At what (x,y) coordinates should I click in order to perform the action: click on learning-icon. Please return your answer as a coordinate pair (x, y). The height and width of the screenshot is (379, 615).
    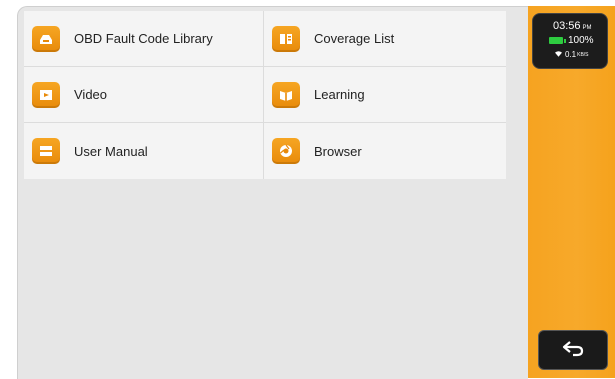
    Looking at the image, I should click on (286, 94).